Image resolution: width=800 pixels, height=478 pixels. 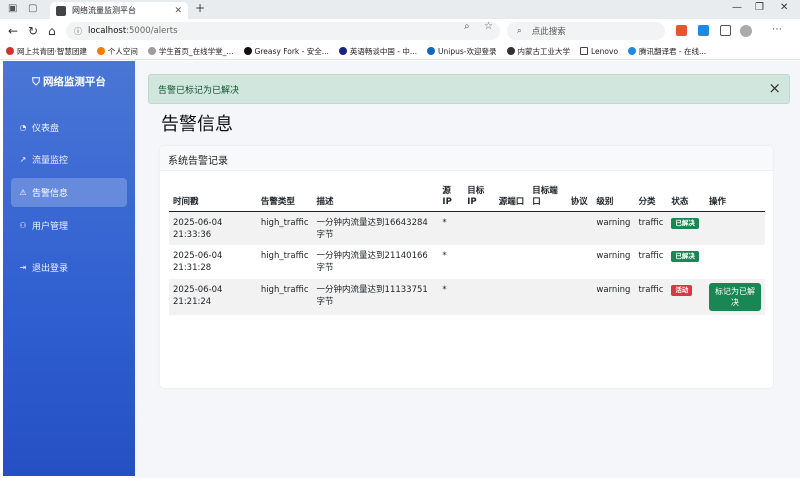 What do you see at coordinates (69, 127) in the screenshot?
I see `sidebar-item-dashboard: ◔ 仪表盘` at bounding box center [69, 127].